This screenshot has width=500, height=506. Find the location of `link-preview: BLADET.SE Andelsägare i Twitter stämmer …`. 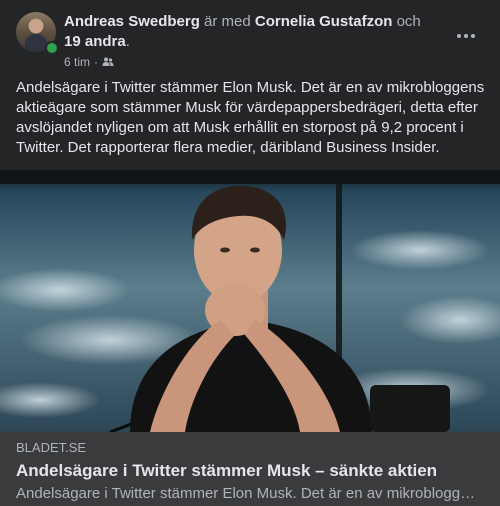

link-preview: BLADET.SE Andelsägare i Twitter stämmer … is located at coordinates (250, 469).